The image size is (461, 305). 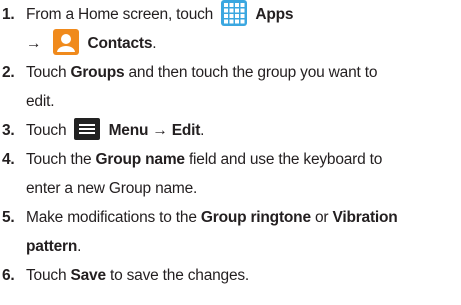 What do you see at coordinates (66, 42) in the screenshot?
I see `contacts-icon` at bounding box center [66, 42].